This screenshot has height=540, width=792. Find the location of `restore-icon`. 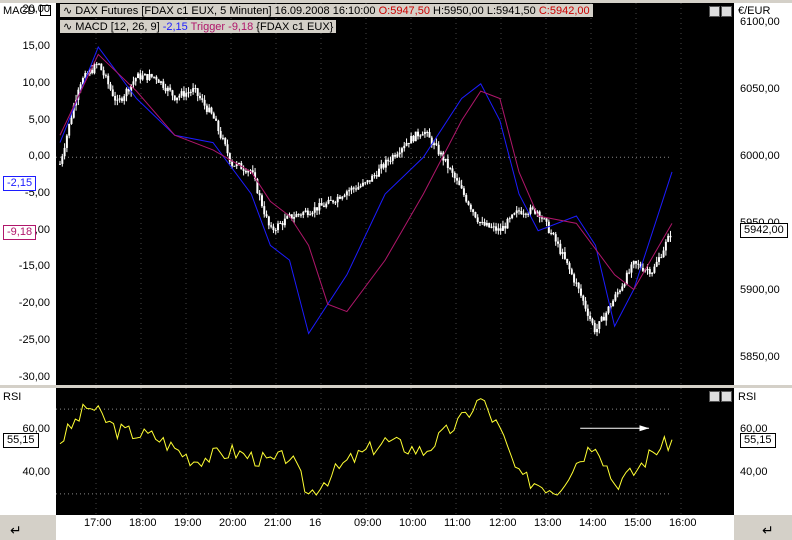

restore-icon is located at coordinates (714, 11).